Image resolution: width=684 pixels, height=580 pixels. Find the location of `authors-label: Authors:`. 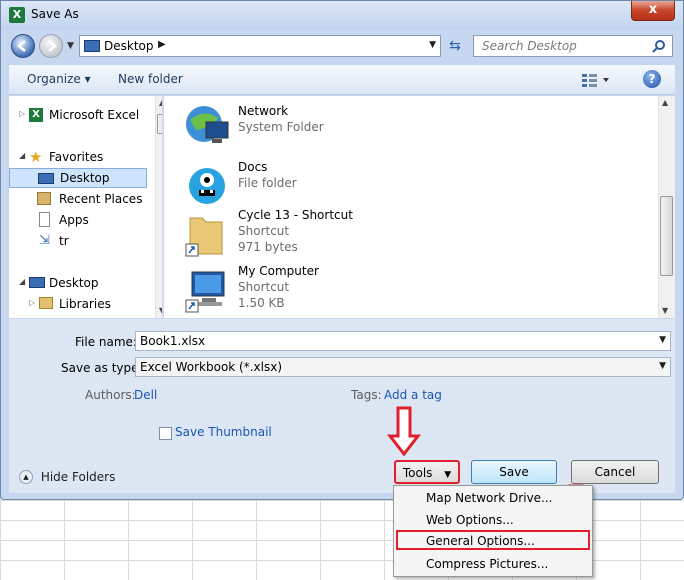

authors-label: Authors: is located at coordinates (110, 395).